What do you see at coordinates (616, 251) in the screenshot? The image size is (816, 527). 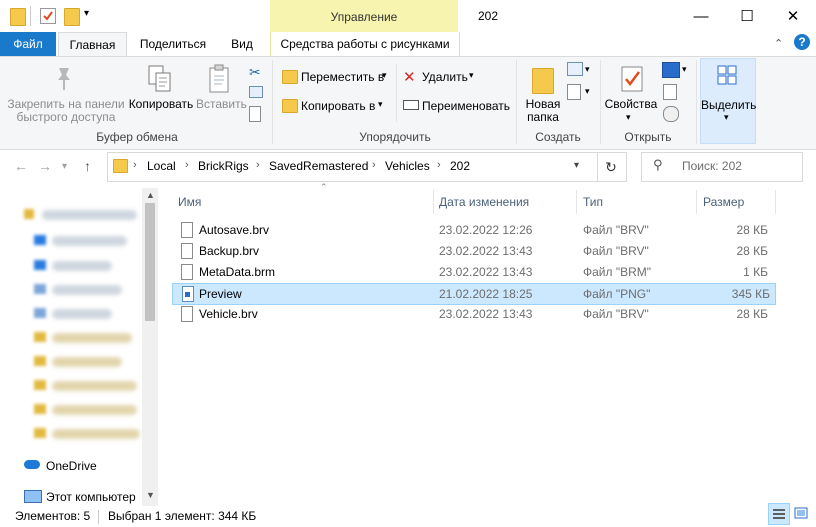 I see `file-type: Файл "BRV"` at bounding box center [616, 251].